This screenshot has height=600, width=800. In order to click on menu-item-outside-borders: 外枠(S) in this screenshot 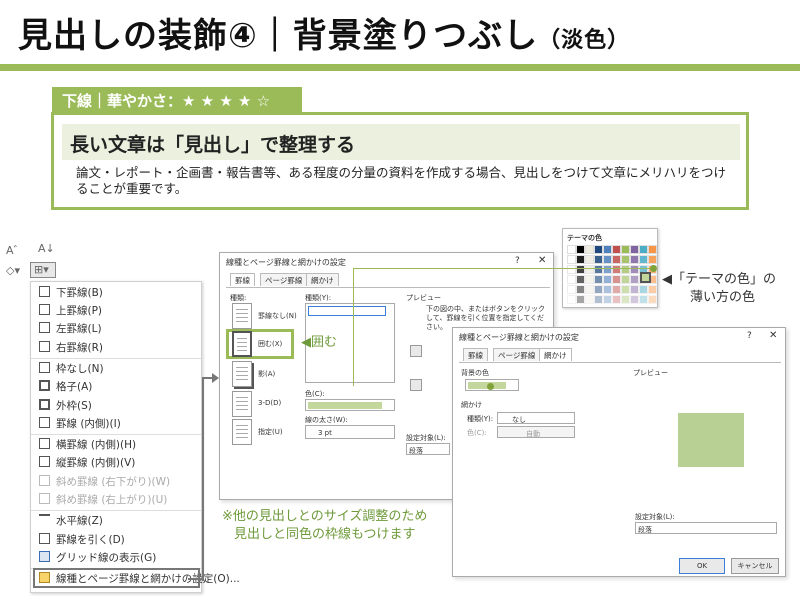, I will do `click(65, 406)`.